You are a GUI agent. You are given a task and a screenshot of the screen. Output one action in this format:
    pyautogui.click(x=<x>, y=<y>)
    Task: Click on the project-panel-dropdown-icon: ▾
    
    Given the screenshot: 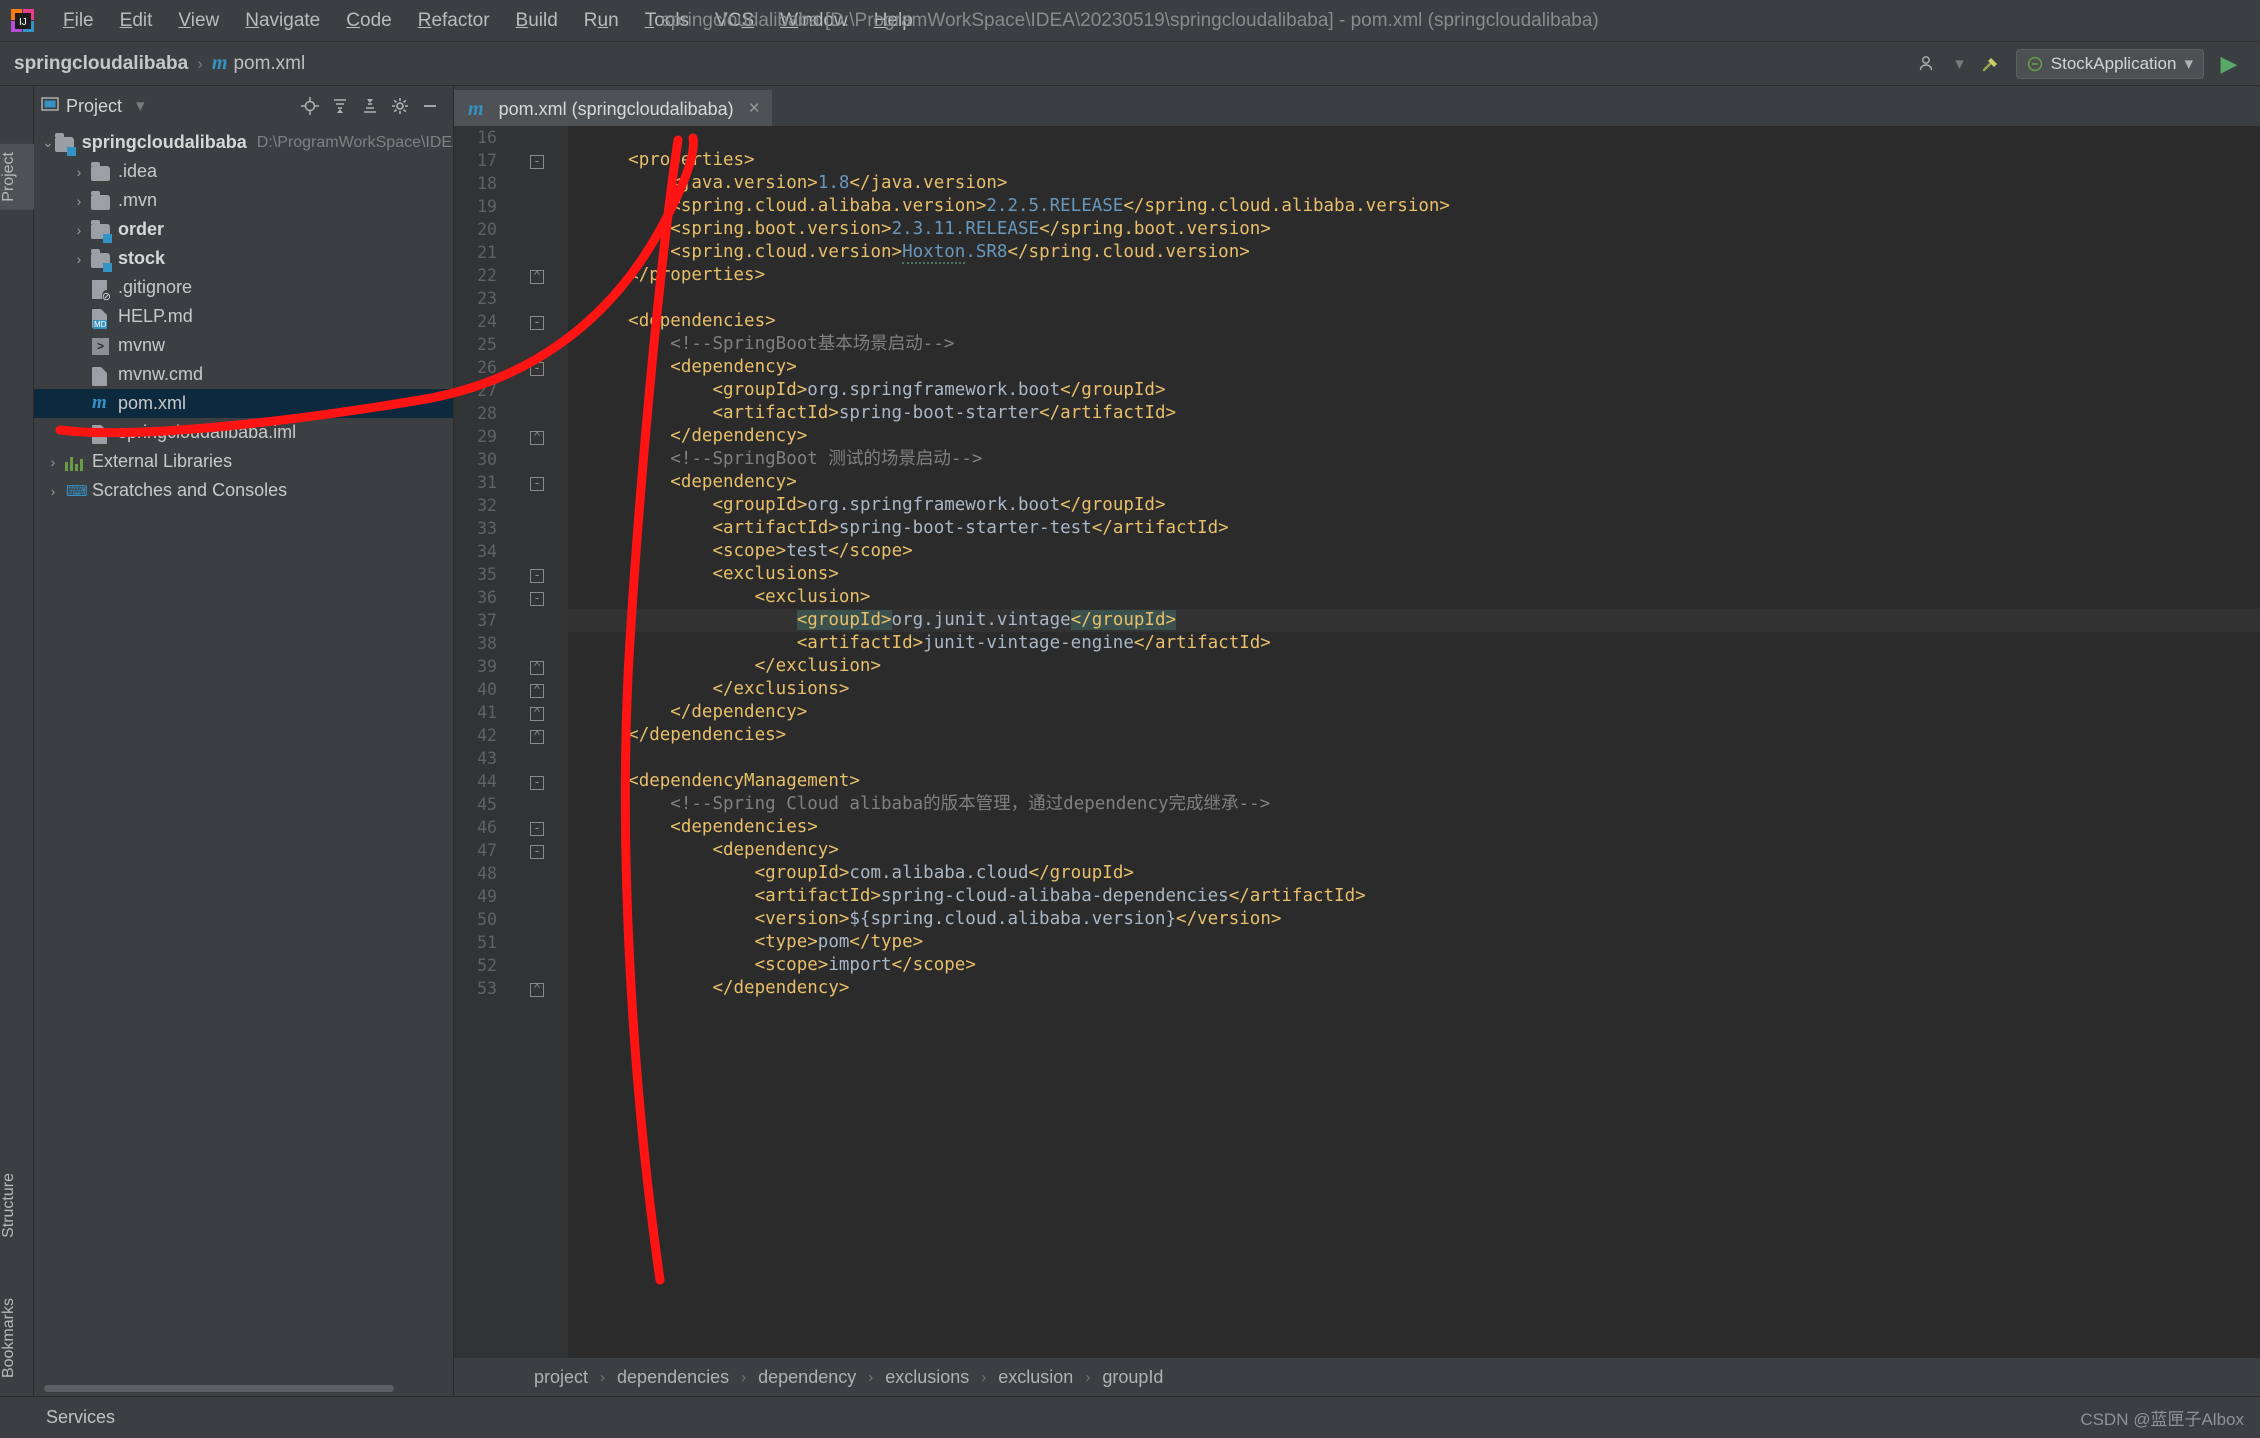 What is the action you would take?
    pyautogui.click(x=140, y=106)
    